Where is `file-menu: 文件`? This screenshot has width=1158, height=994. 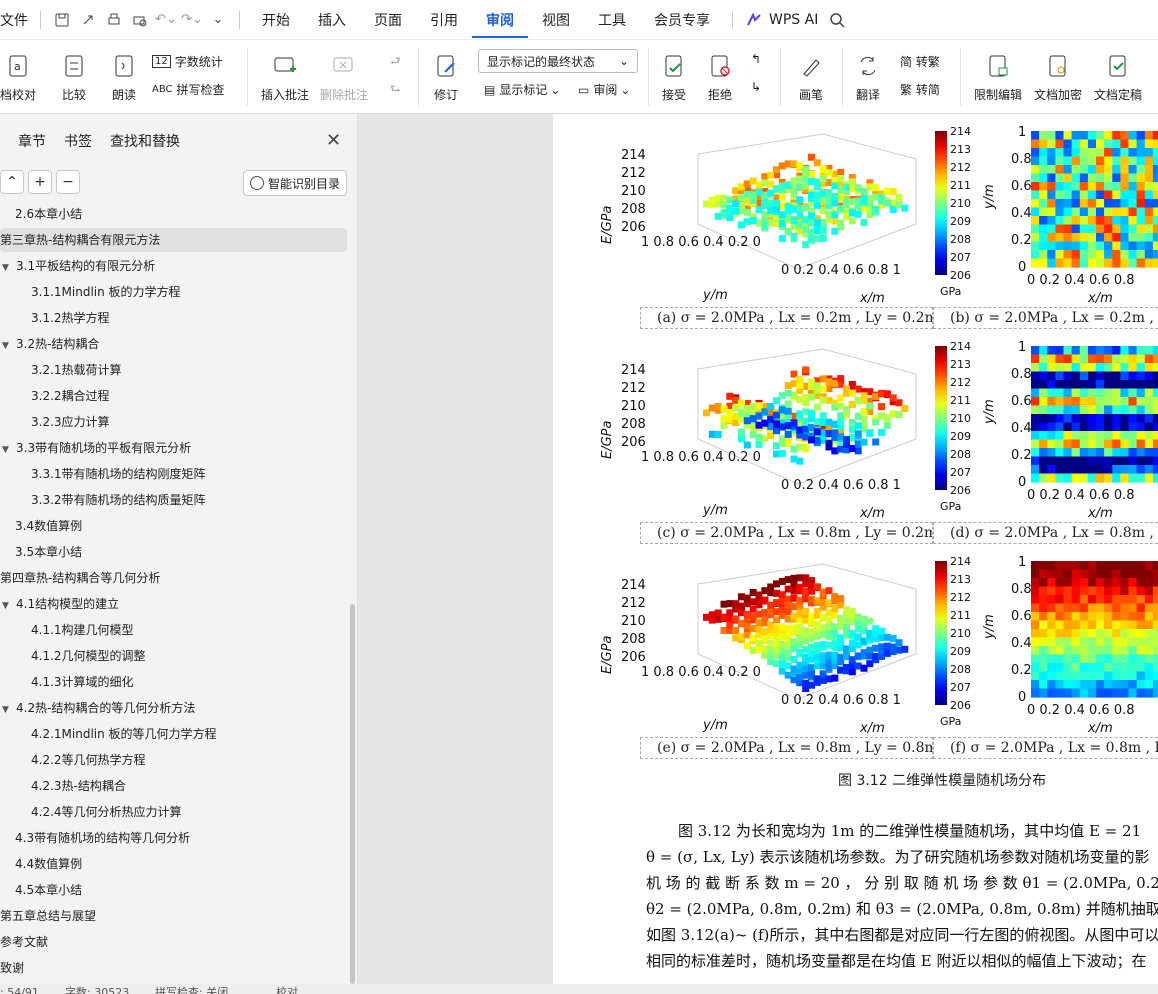
file-menu: 文件 is located at coordinates (16, 20).